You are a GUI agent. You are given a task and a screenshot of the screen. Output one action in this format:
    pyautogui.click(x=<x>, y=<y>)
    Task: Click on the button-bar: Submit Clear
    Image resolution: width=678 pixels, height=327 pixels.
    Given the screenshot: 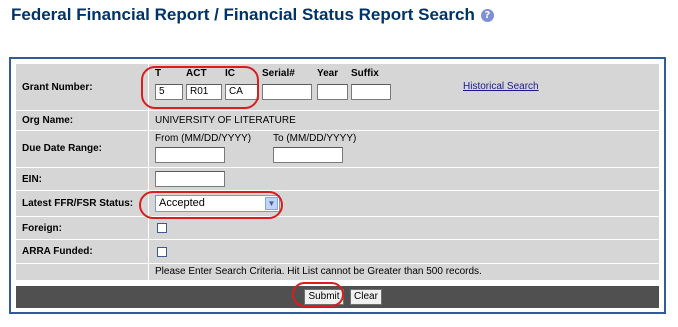 What is the action you would take?
    pyautogui.click(x=337, y=297)
    